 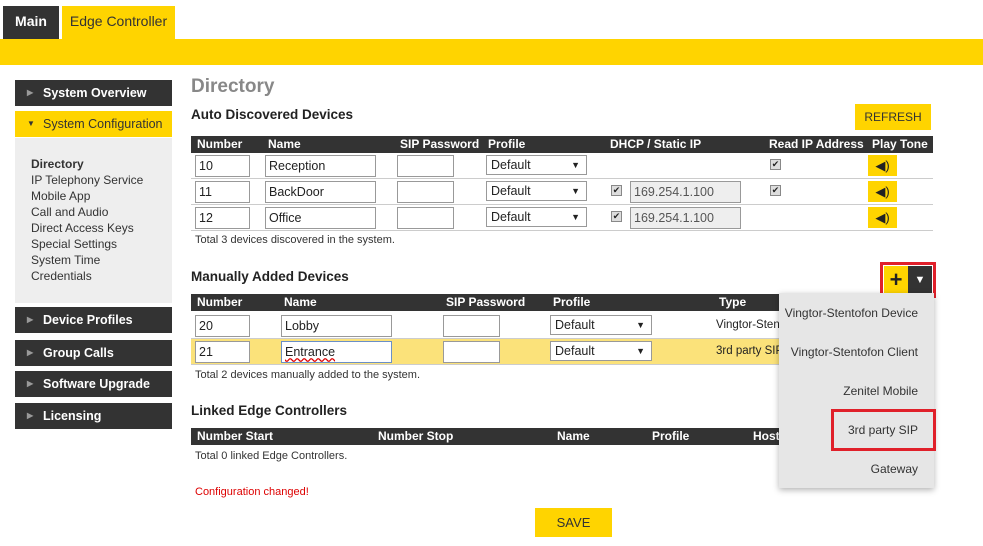 What do you see at coordinates (270, 276) in the screenshot?
I see `manual-section-title: Manually Added Devices` at bounding box center [270, 276].